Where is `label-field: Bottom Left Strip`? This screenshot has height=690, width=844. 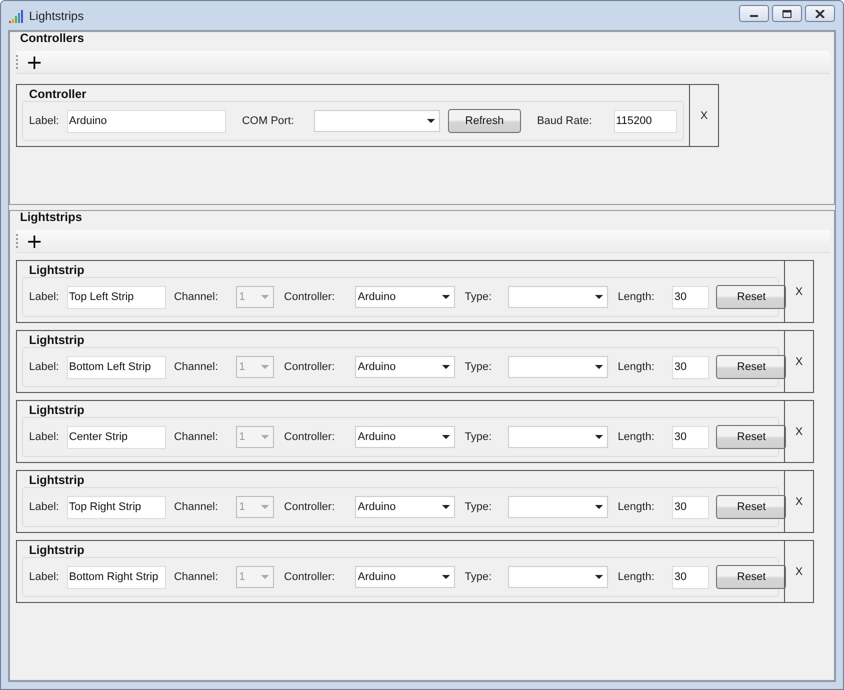
label-field: Bottom Left Strip is located at coordinates (116, 367).